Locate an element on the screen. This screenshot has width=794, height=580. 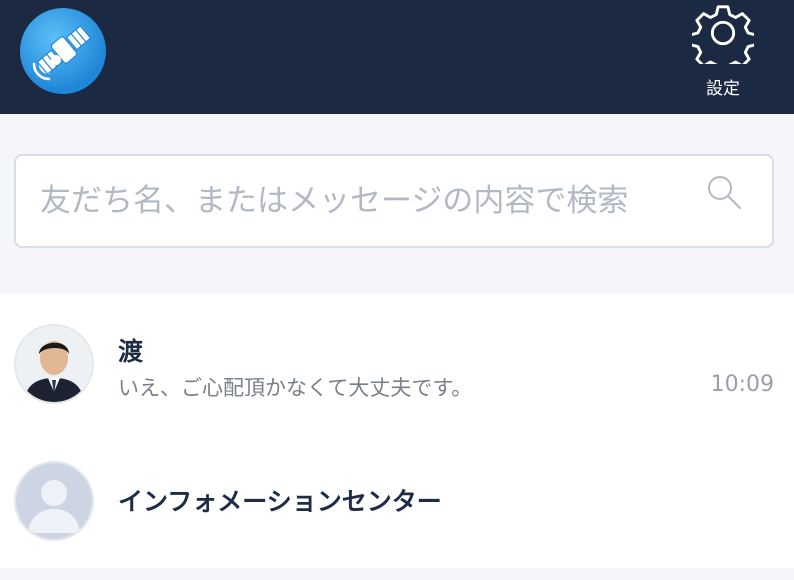
settings-button: 設定 is located at coordinates (723, 55).